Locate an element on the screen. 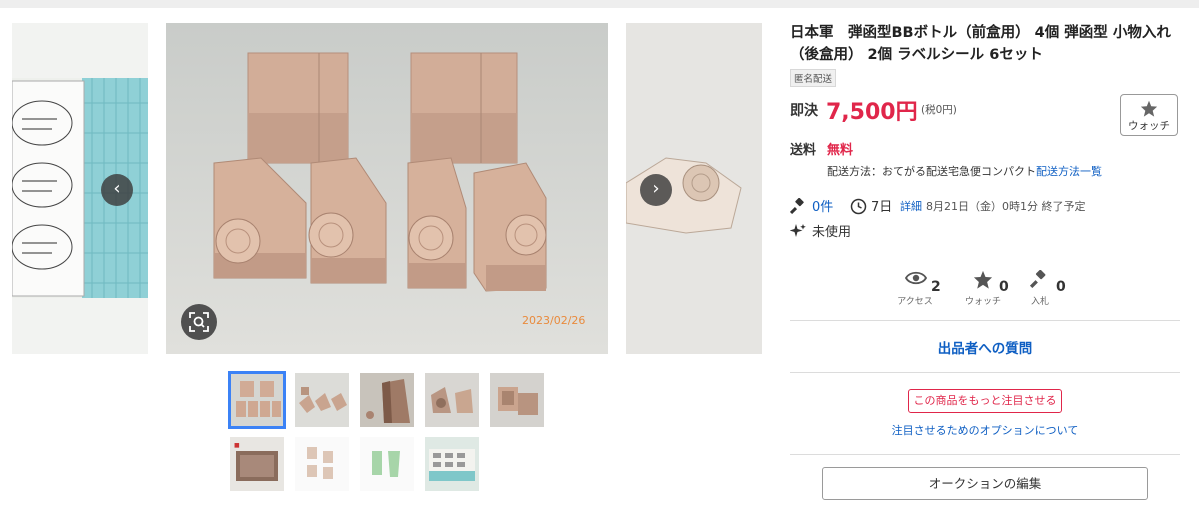  shipping-fee: 無料 is located at coordinates (840, 150).